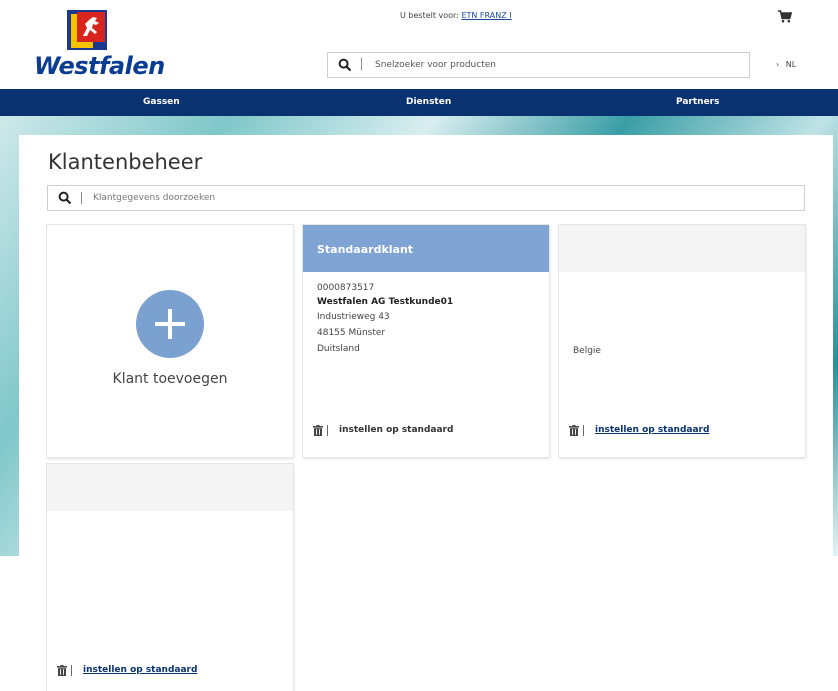 The width and height of the screenshot is (838, 691). What do you see at coordinates (785, 16) in the screenshot?
I see `cart-icon` at bounding box center [785, 16].